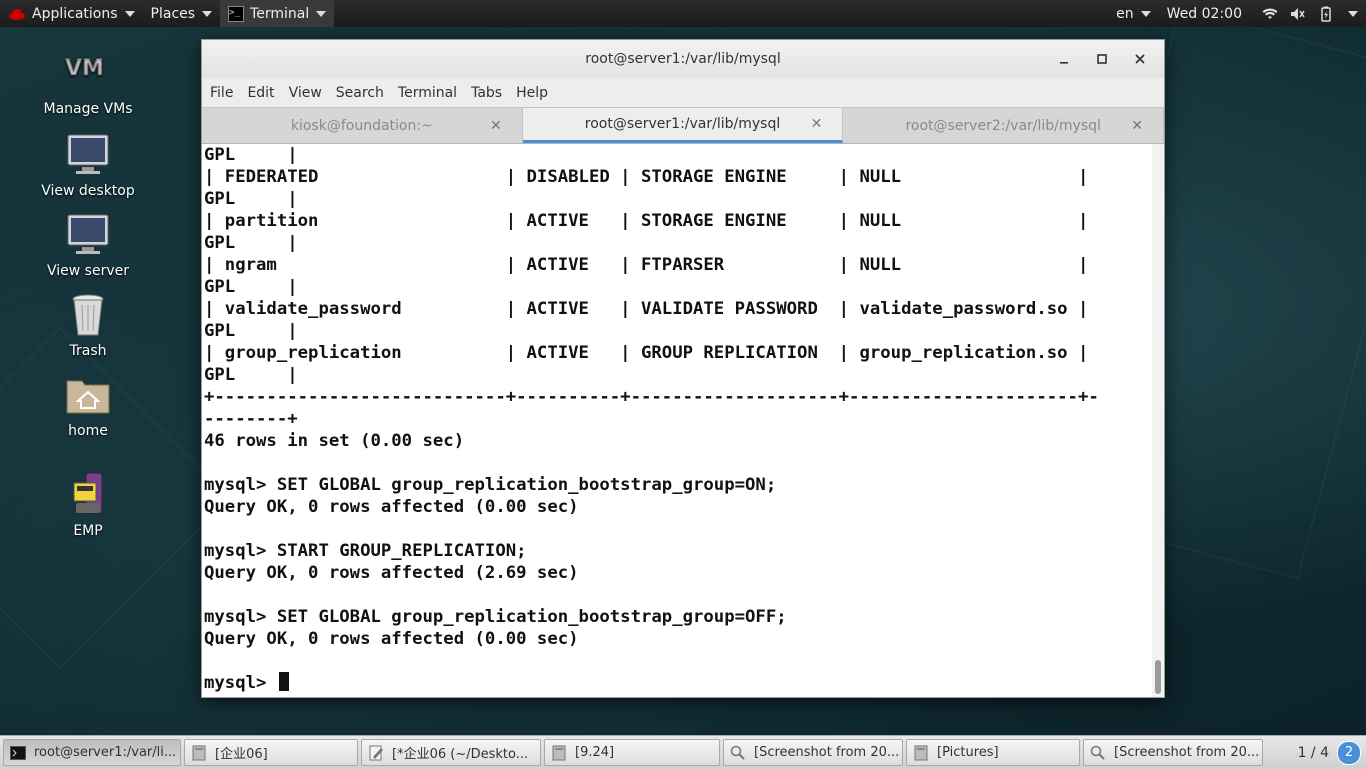  I want to click on window-titlebar: root@server1:/var/lib/mysql, so click(683, 59).